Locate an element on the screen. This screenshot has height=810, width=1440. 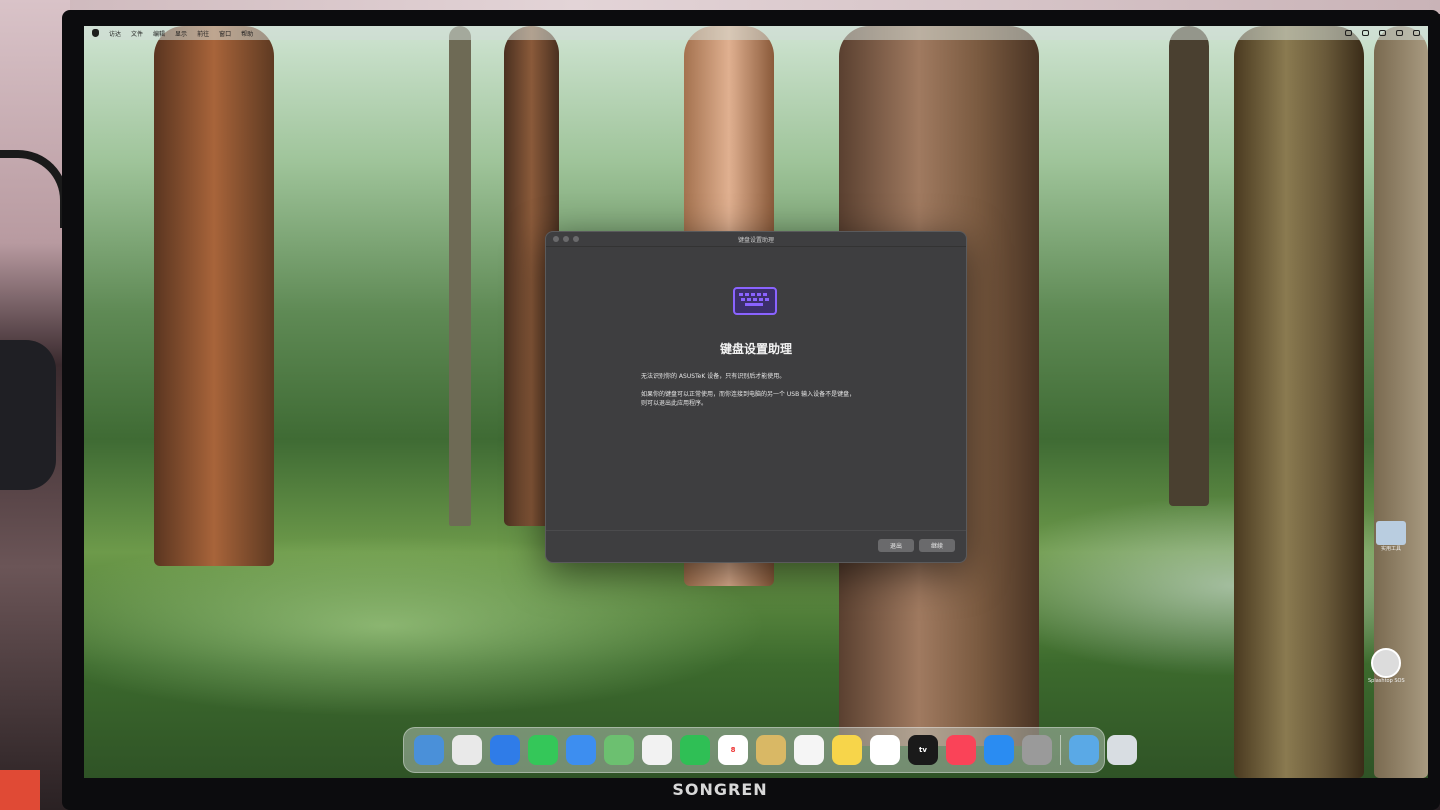
dock-mail-icon is located at coordinates (581, 750).